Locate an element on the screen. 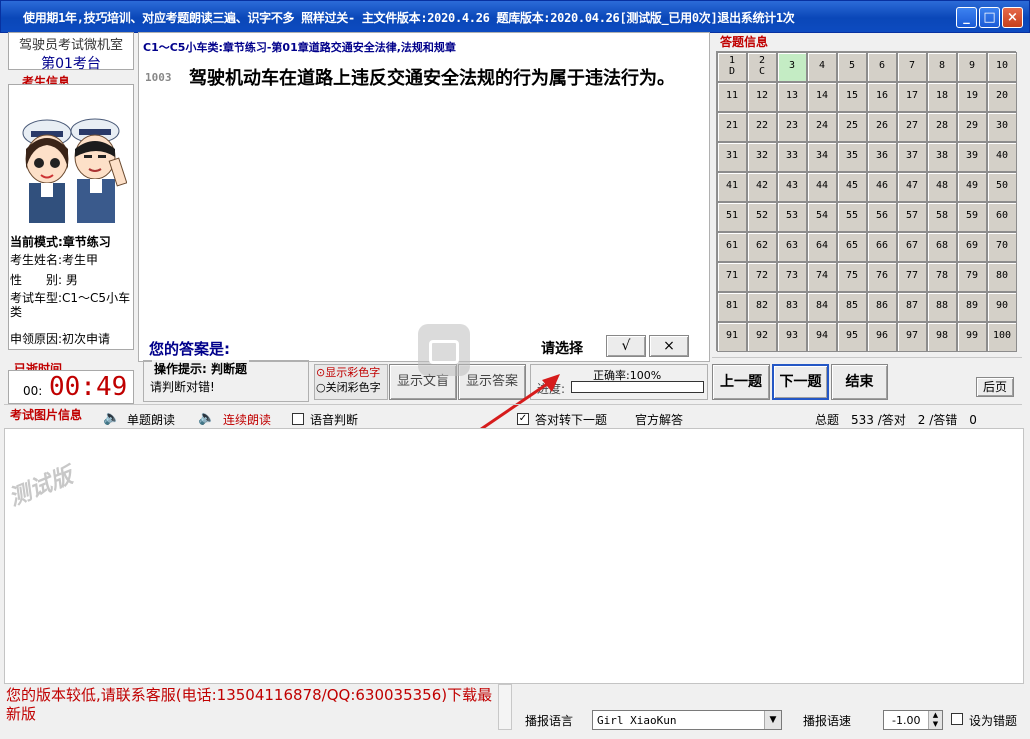  answer-cell: 43 is located at coordinates (792, 187).